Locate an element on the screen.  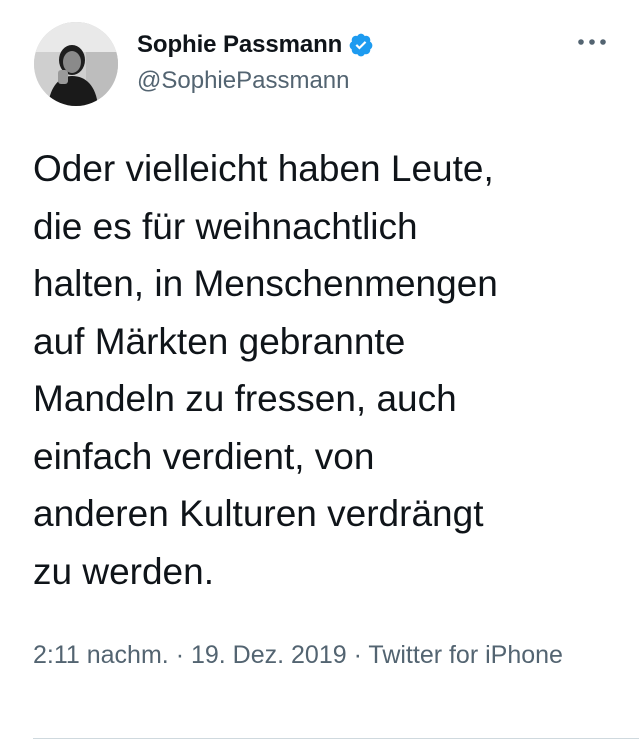
avatar is located at coordinates (76, 64).